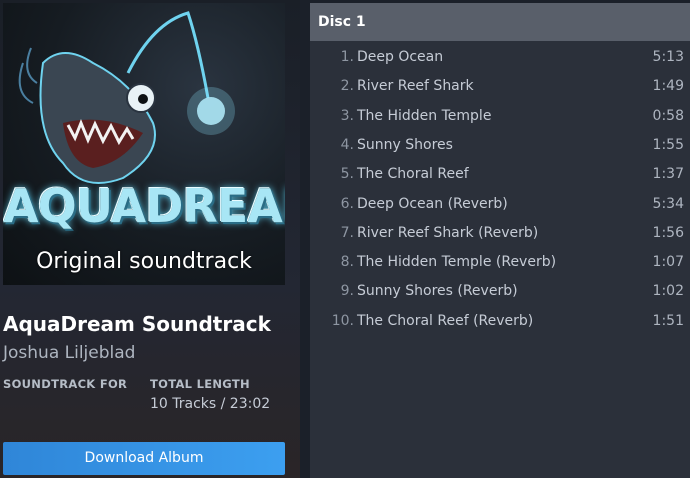 The image size is (690, 478). What do you see at coordinates (347, 174) in the screenshot?
I see `track-number: 5.` at bounding box center [347, 174].